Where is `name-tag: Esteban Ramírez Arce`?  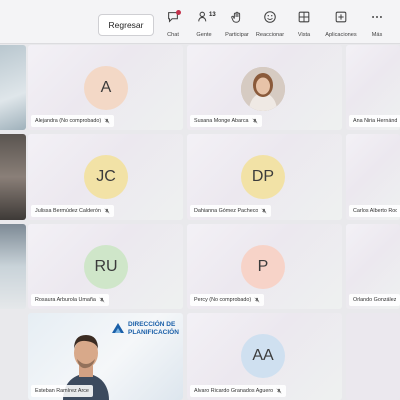
name-tag: Esteban Ramírez Arce is located at coordinates (62, 391).